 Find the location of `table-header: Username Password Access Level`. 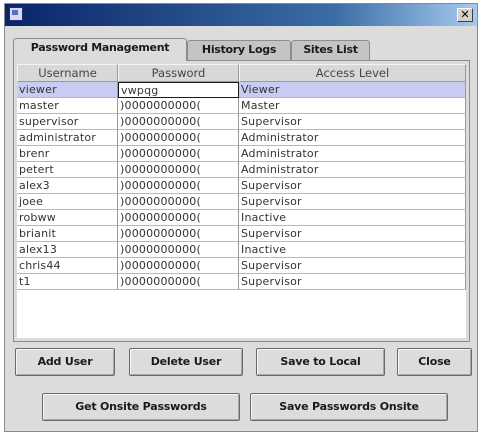

table-header: Username Password Access Level is located at coordinates (241, 73).